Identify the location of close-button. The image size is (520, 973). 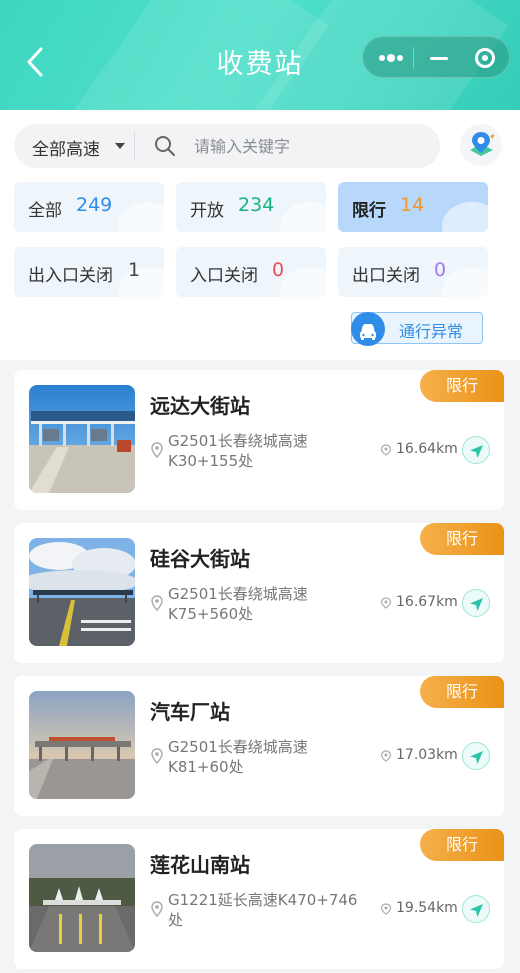
(487, 58).